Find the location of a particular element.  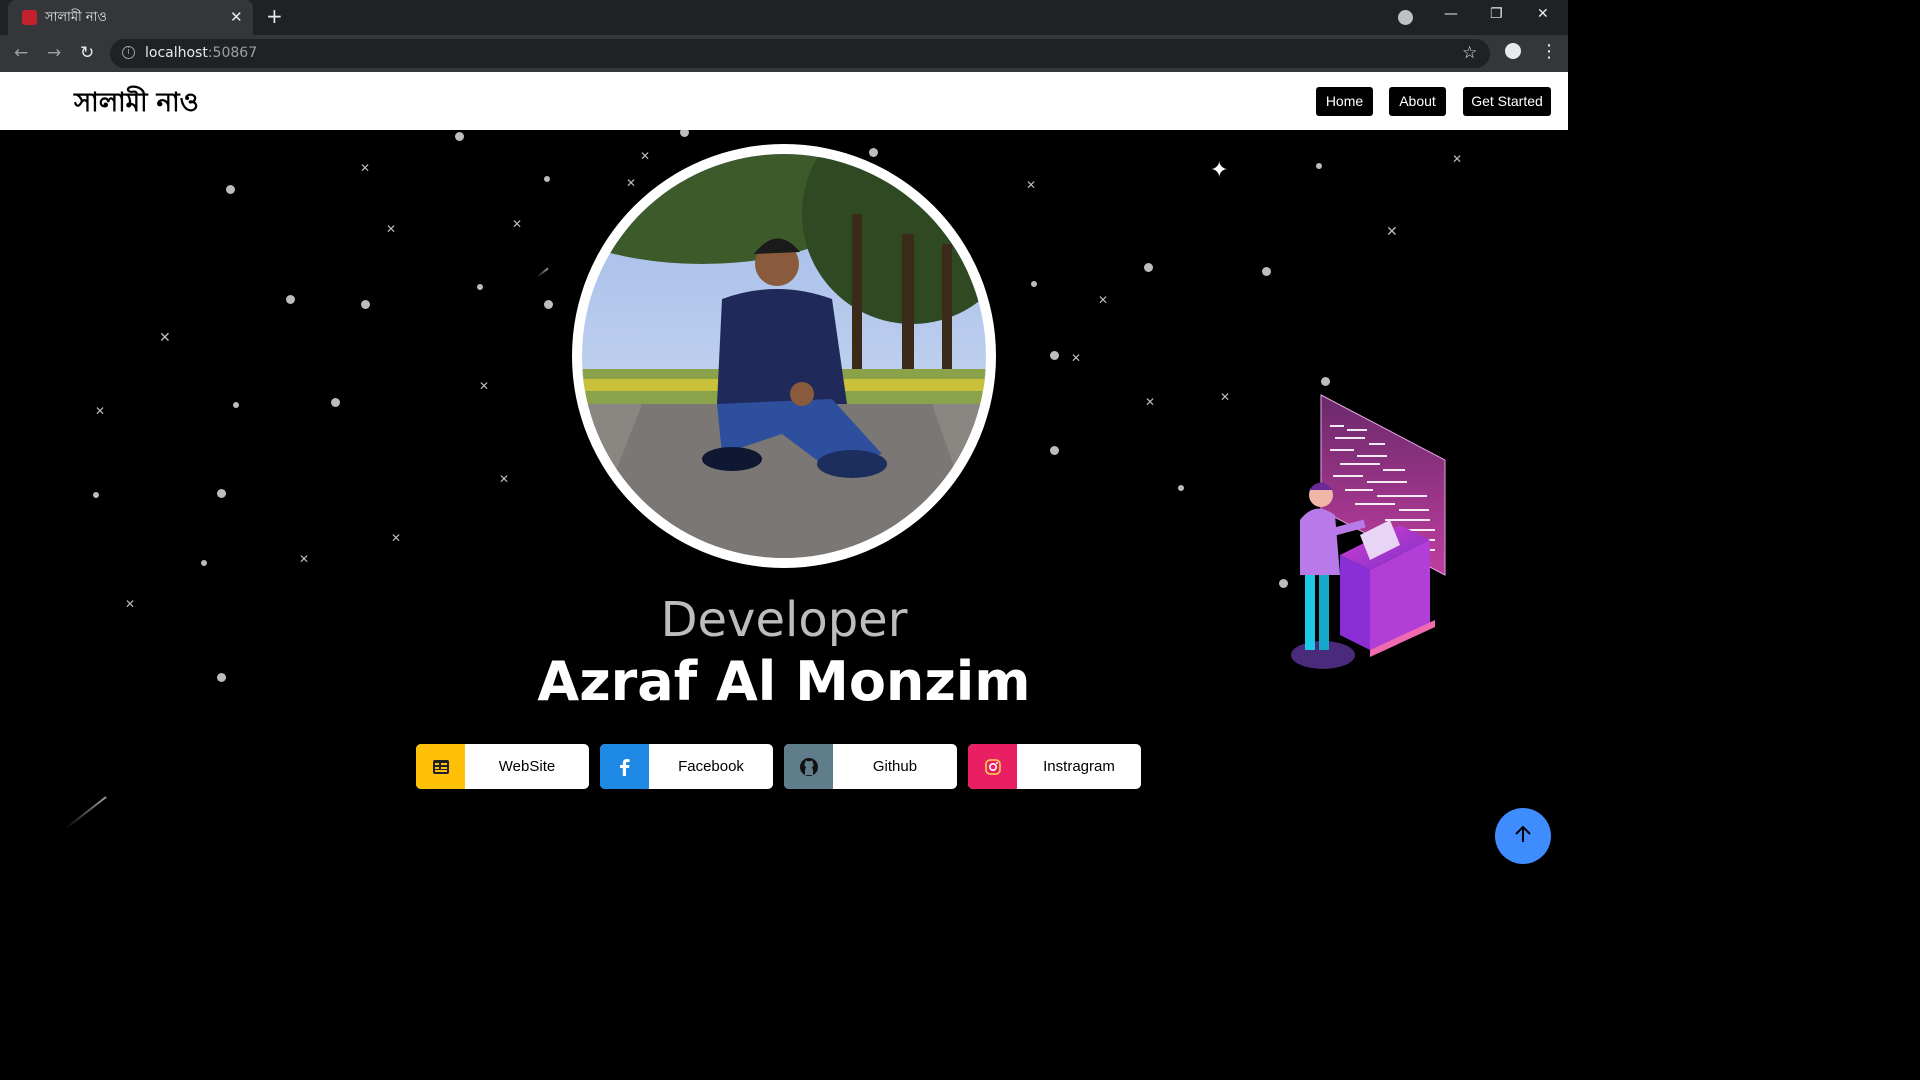

forward-icon: → is located at coordinates (54, 53).